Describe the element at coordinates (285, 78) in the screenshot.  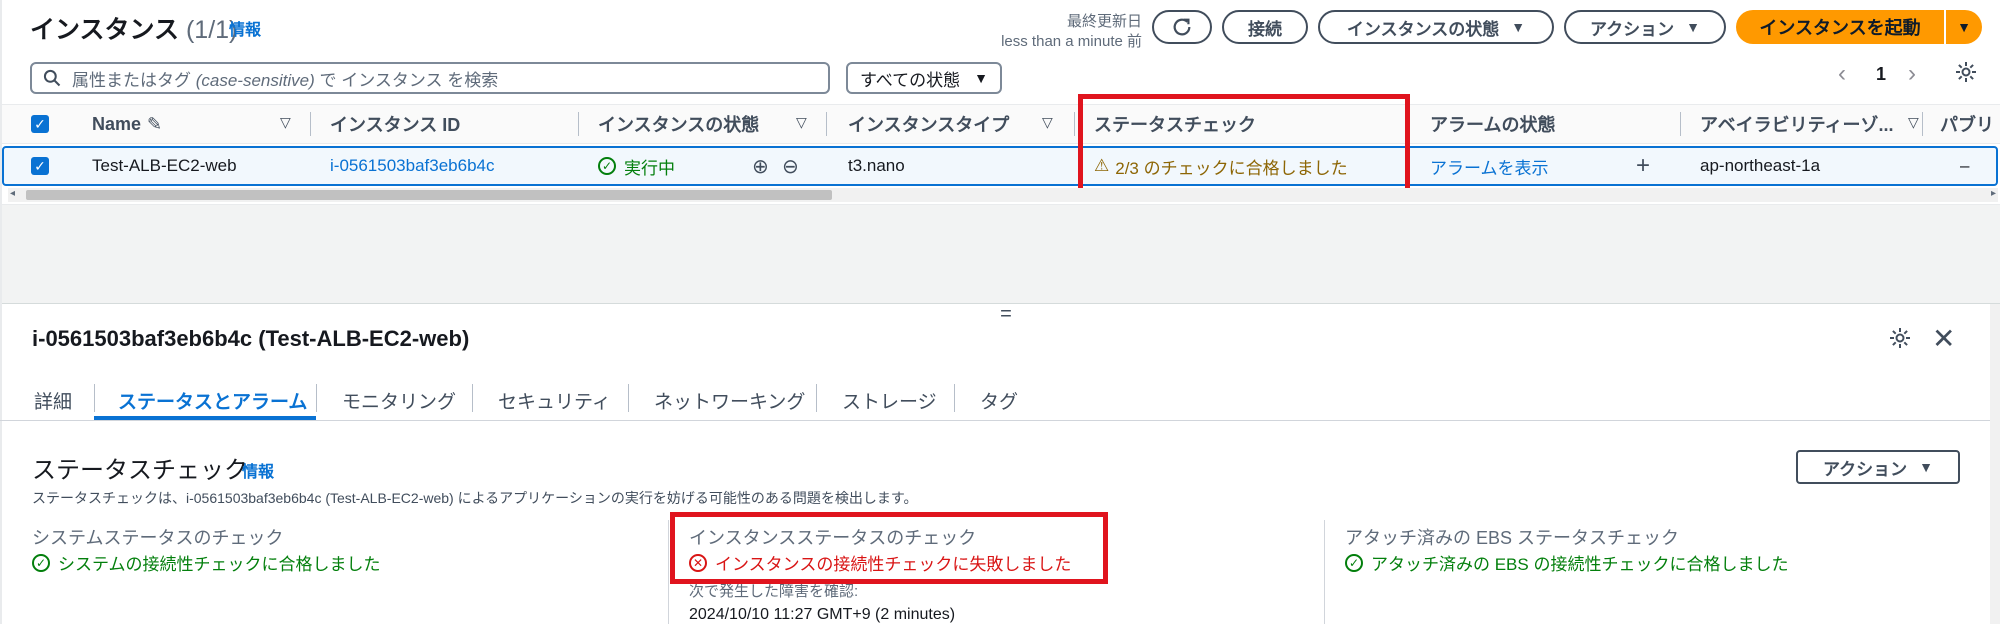
I see `search-placeholder: 属性またはタグ (case-sensitive) で インスタンス を検索` at that location.